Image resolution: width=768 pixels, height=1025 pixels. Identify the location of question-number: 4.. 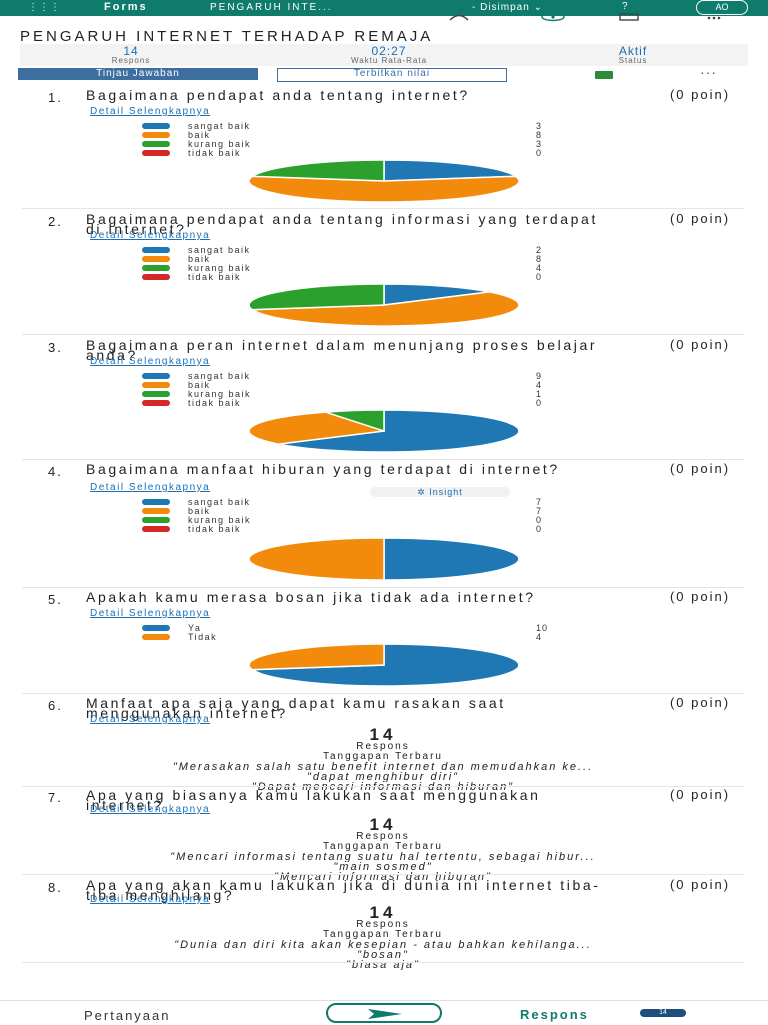
(55, 471).